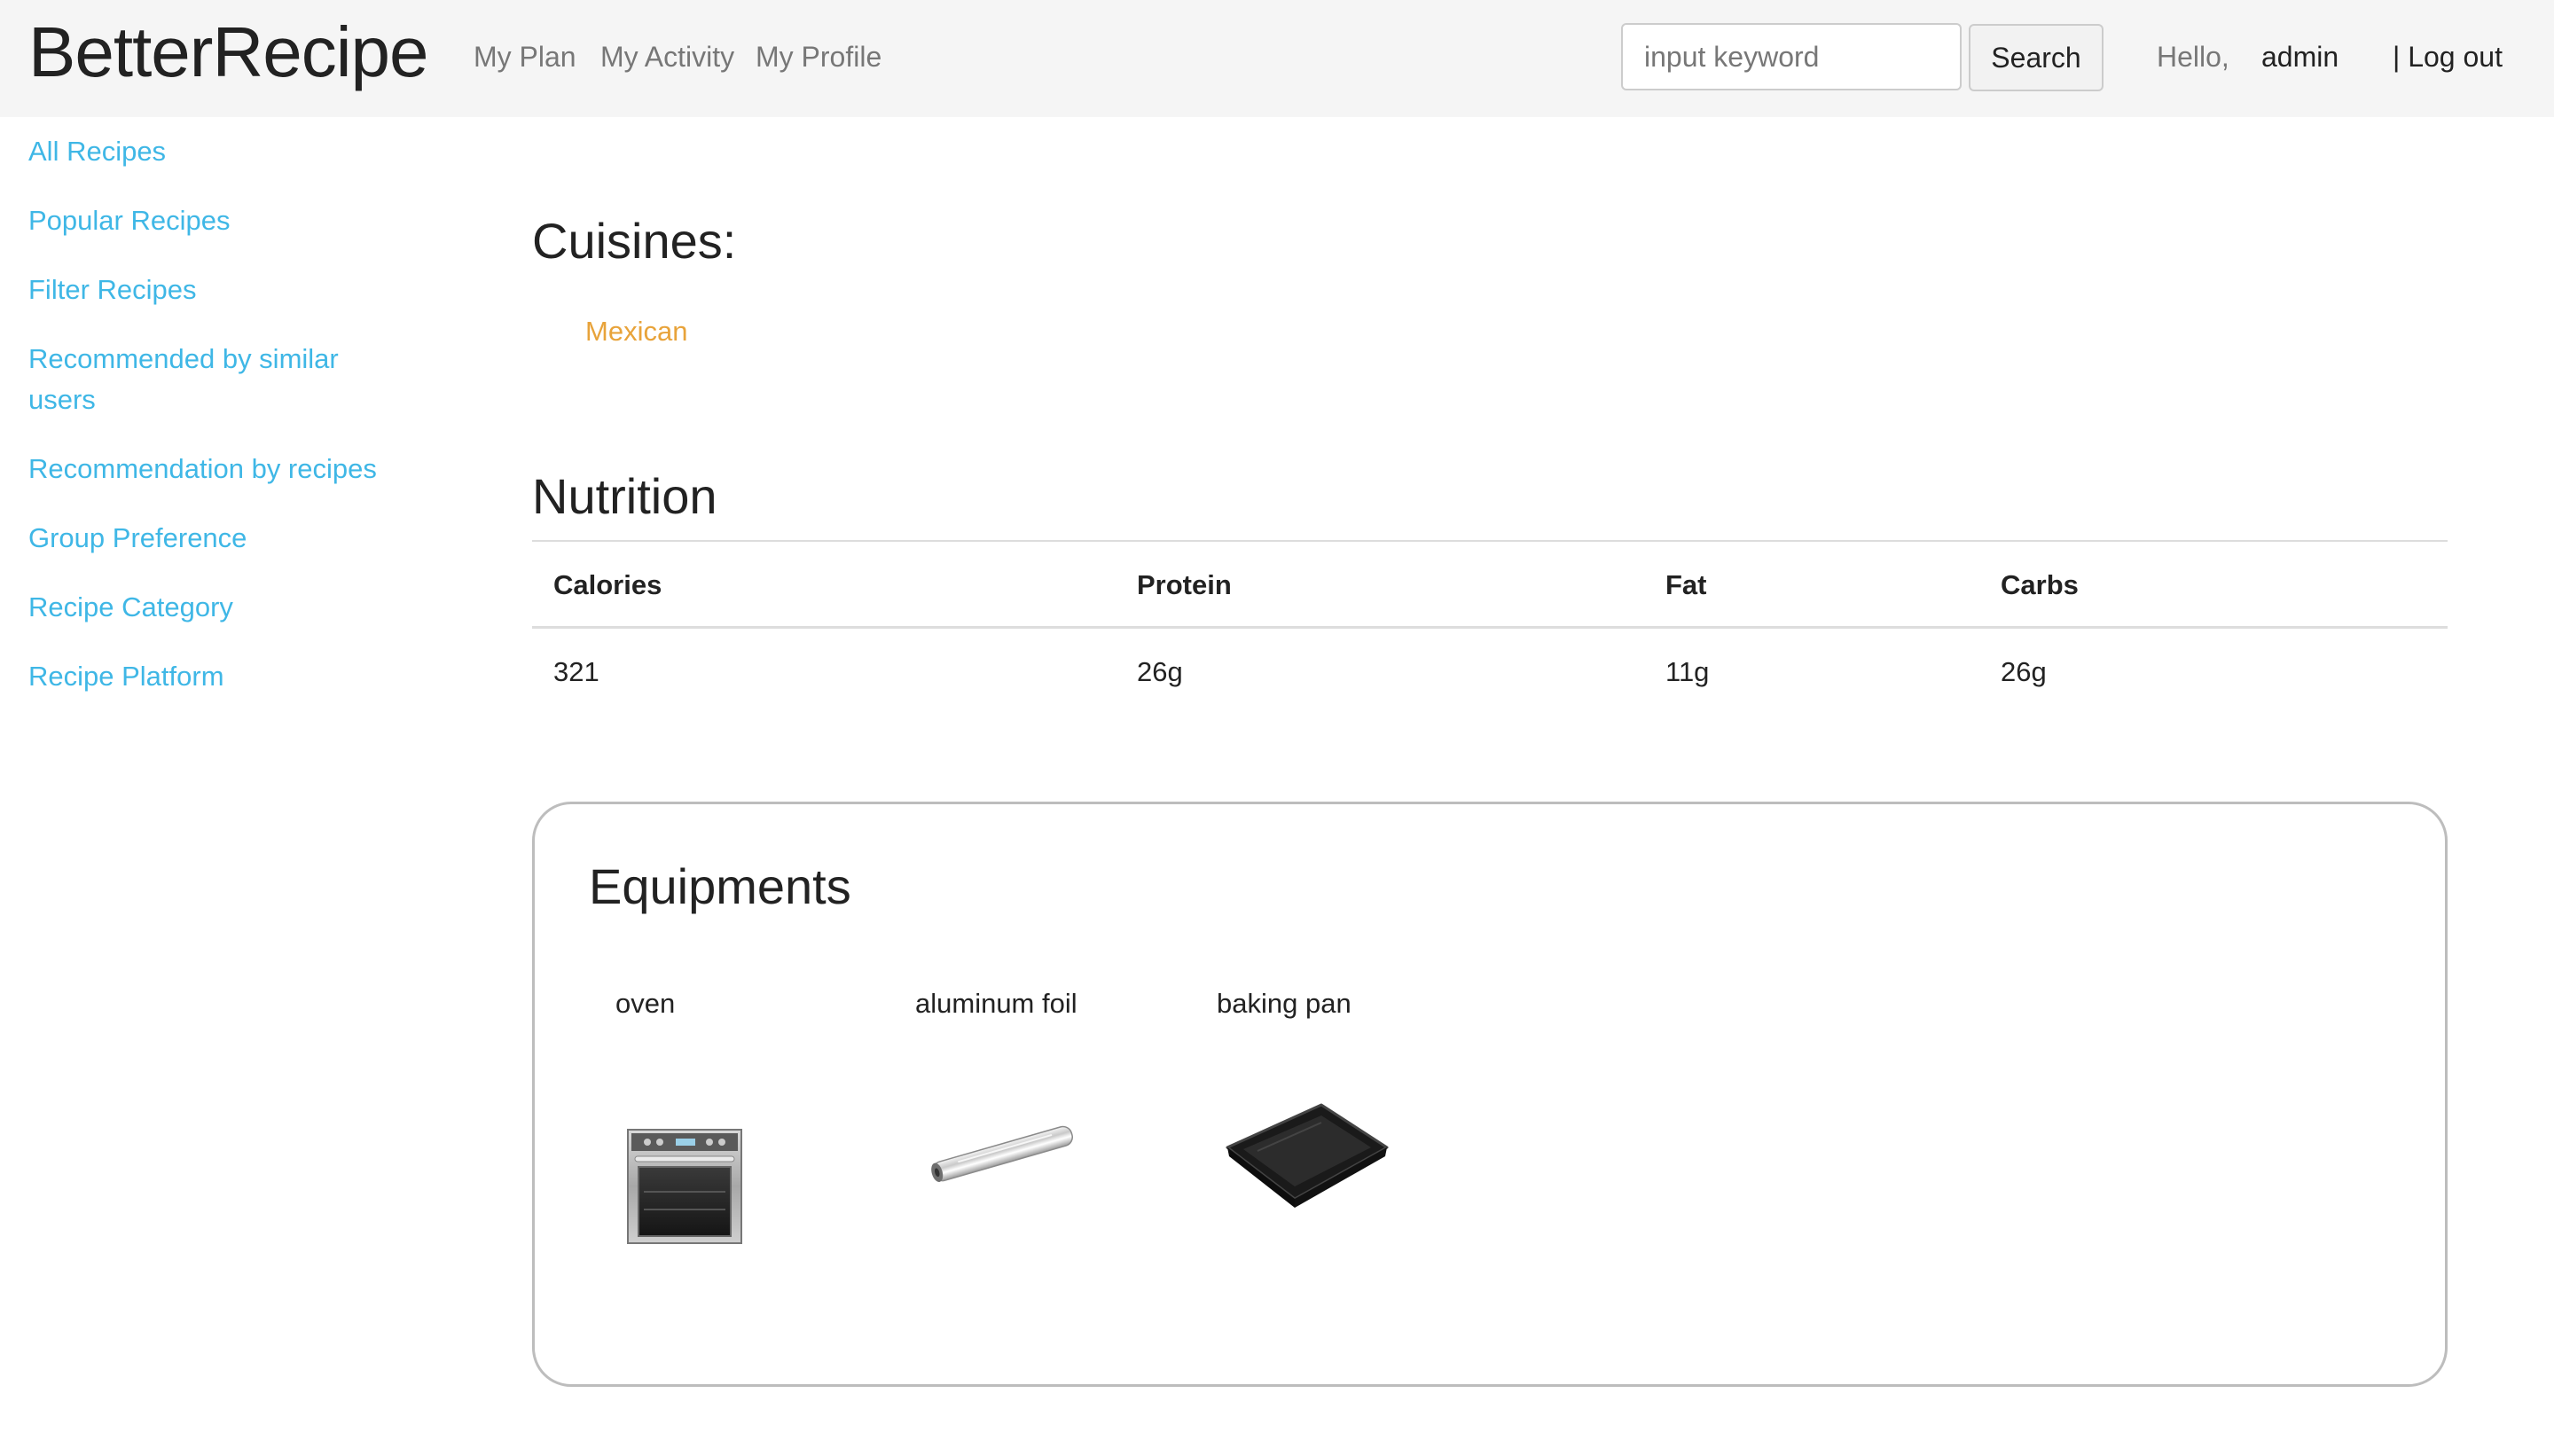 This screenshot has width=2554, height=1456. I want to click on cuisine-tag-mexican: Mexican, so click(636, 331).